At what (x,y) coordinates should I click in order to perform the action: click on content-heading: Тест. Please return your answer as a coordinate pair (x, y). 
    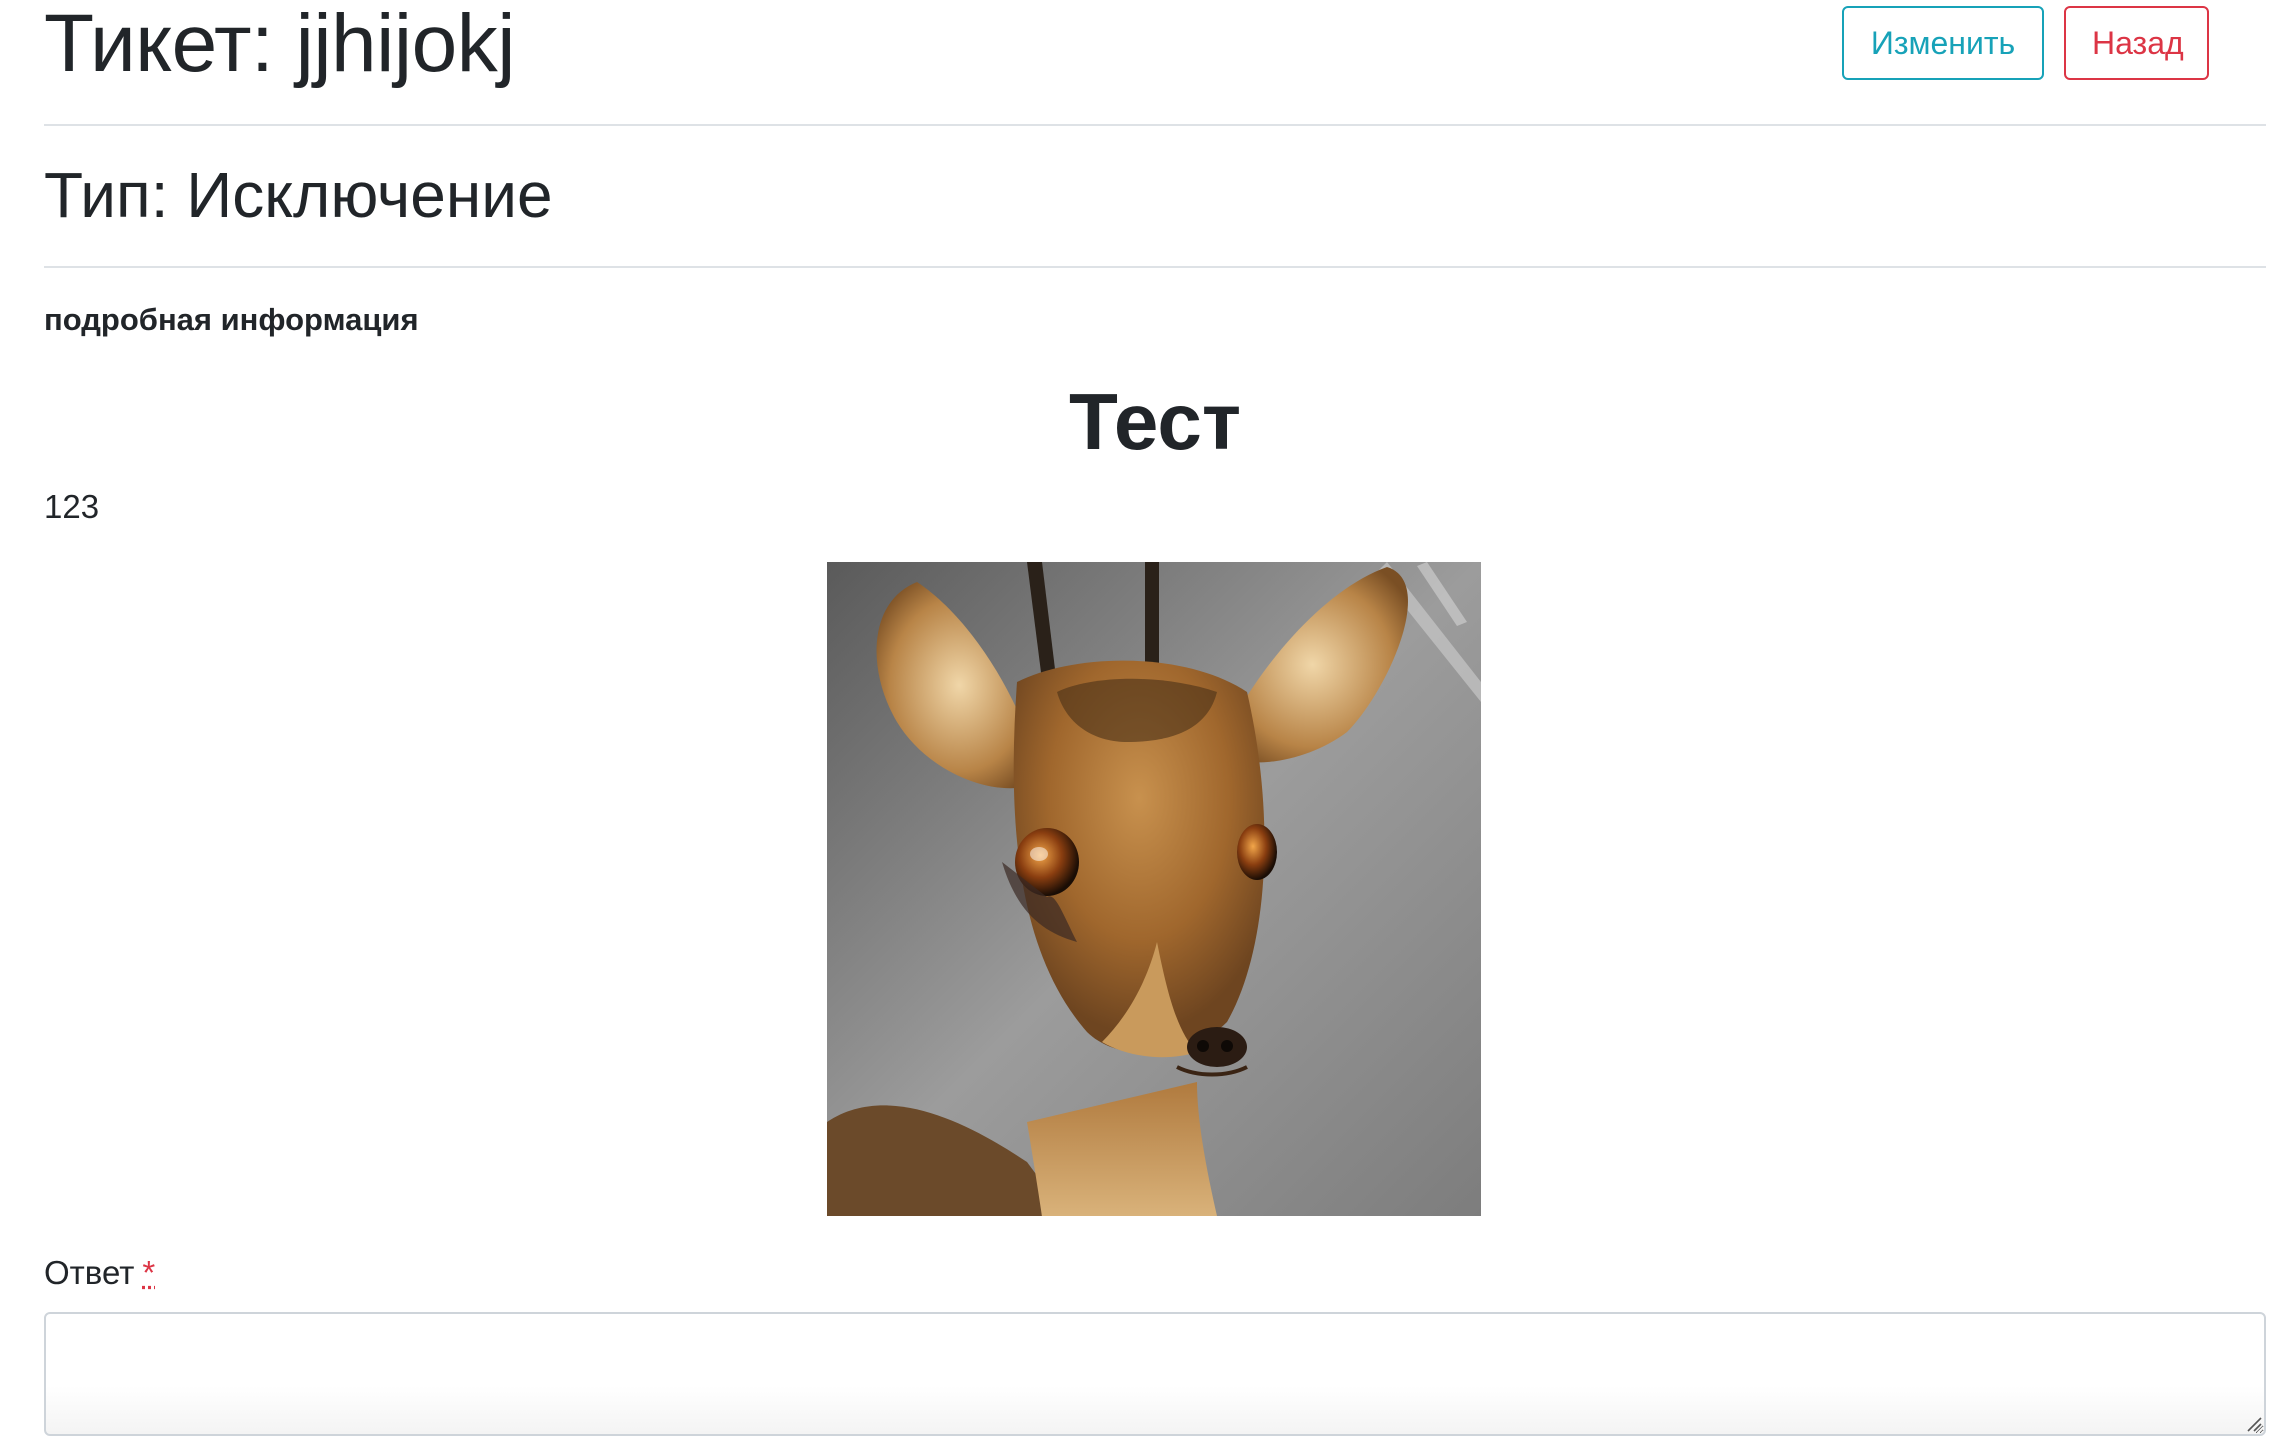
    Looking at the image, I should click on (1155, 421).